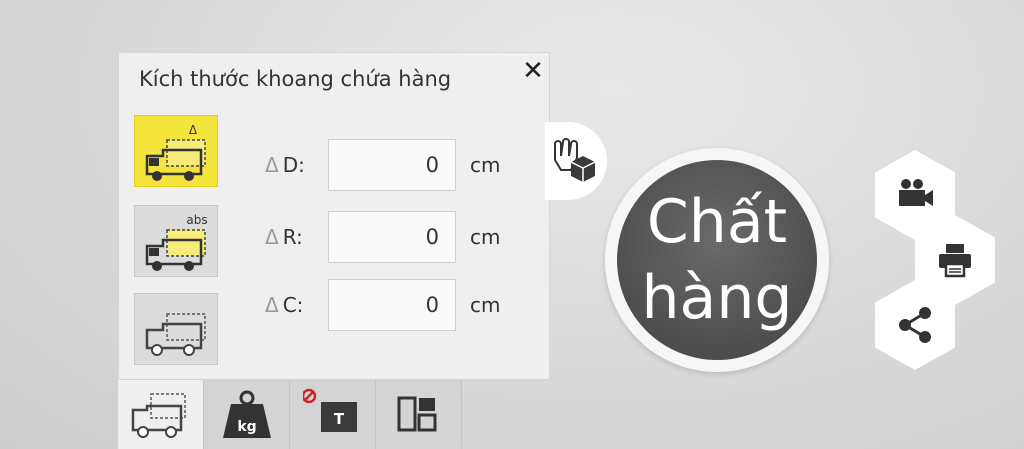 This screenshot has height=449, width=1024. What do you see at coordinates (292, 237) in the screenshot?
I see `field-label-r: R:` at bounding box center [292, 237].